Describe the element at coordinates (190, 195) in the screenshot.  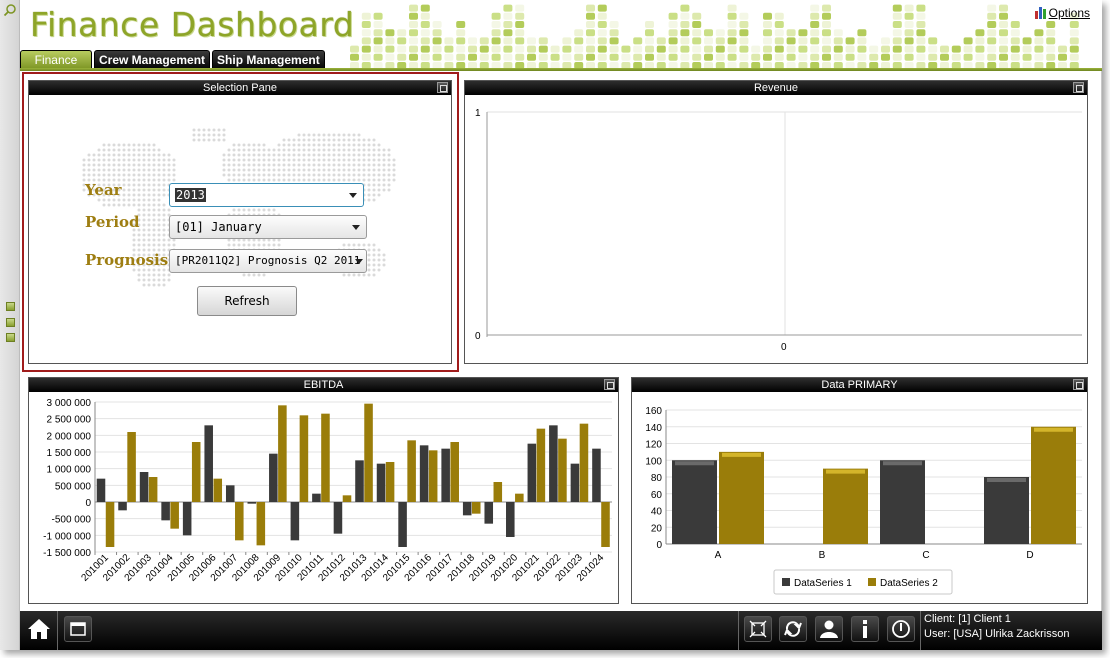
I see `year-value: 2013` at that location.